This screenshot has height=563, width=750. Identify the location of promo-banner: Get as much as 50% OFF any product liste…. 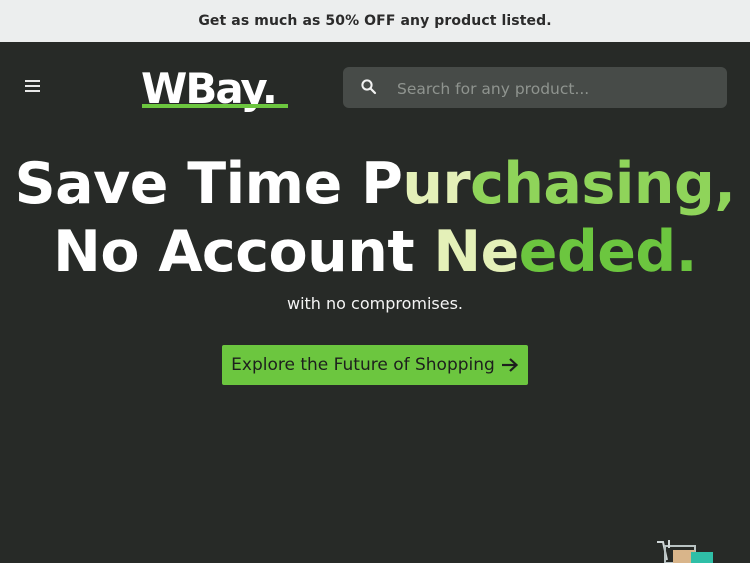
(375, 21).